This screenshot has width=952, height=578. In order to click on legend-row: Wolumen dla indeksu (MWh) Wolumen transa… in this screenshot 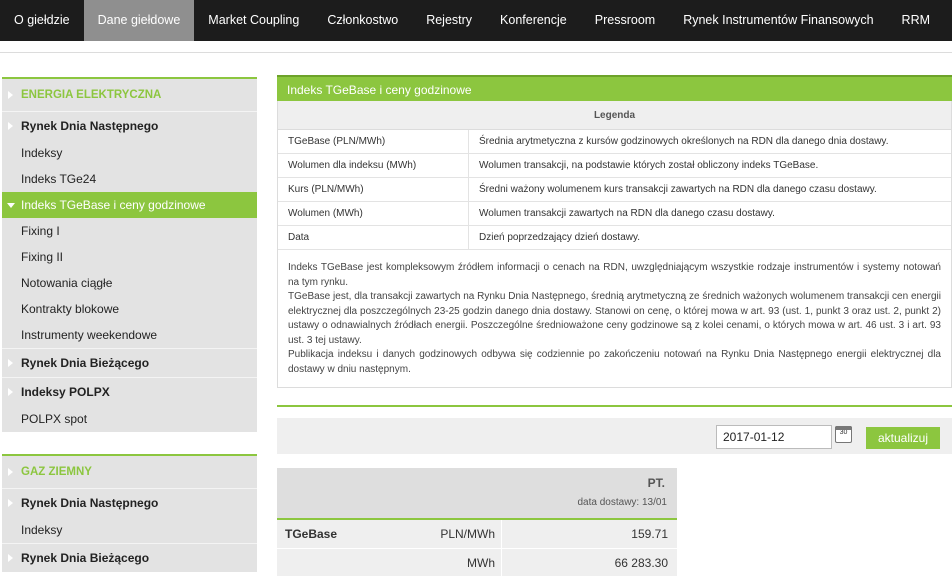, I will do `click(614, 166)`.